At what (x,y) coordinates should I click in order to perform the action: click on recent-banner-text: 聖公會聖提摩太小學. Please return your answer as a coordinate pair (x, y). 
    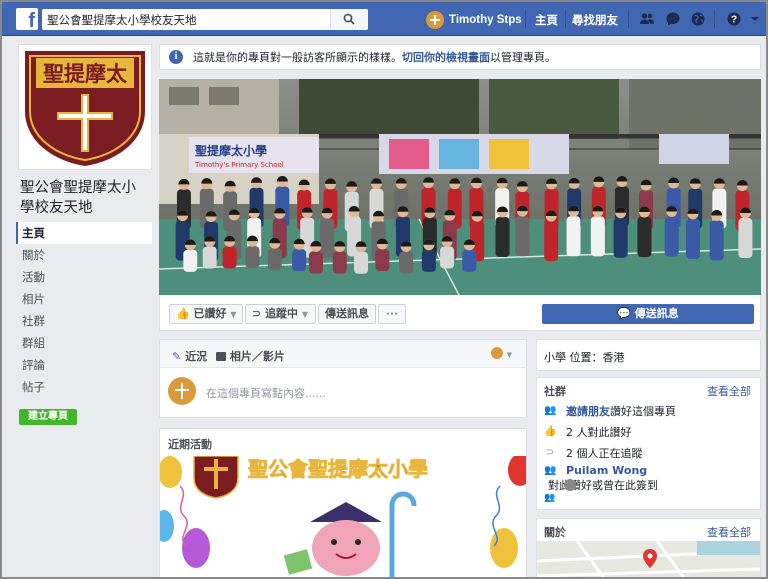
    Looking at the image, I should click on (338, 469).